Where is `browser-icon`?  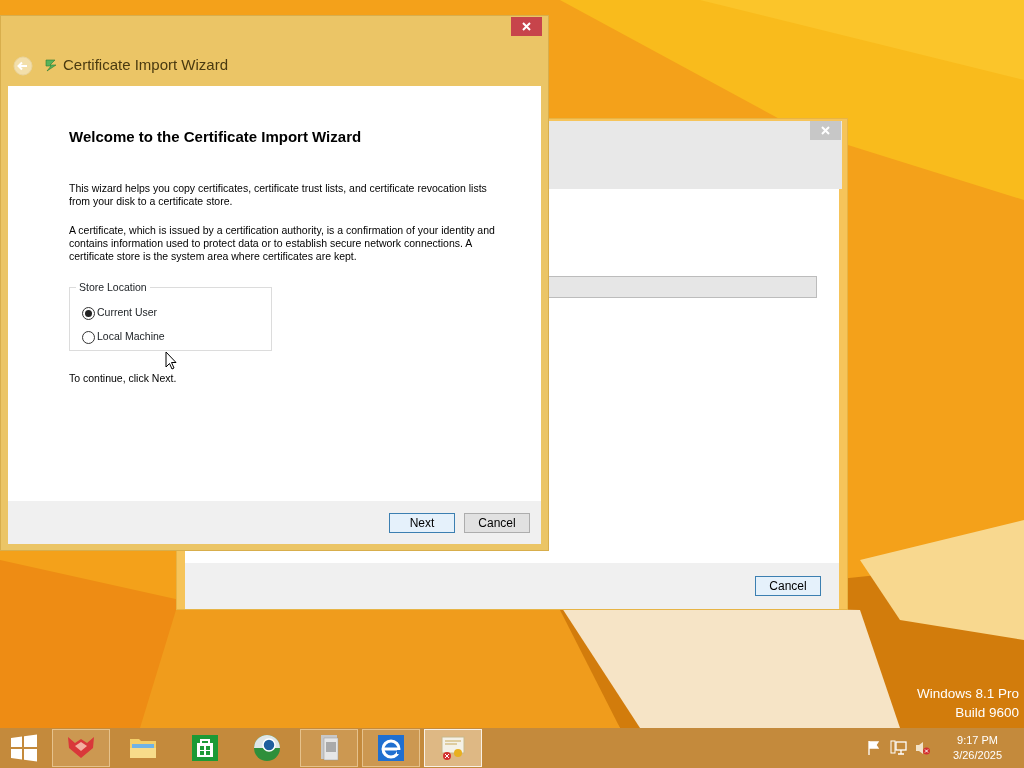
browser-icon is located at coordinates (391, 748).